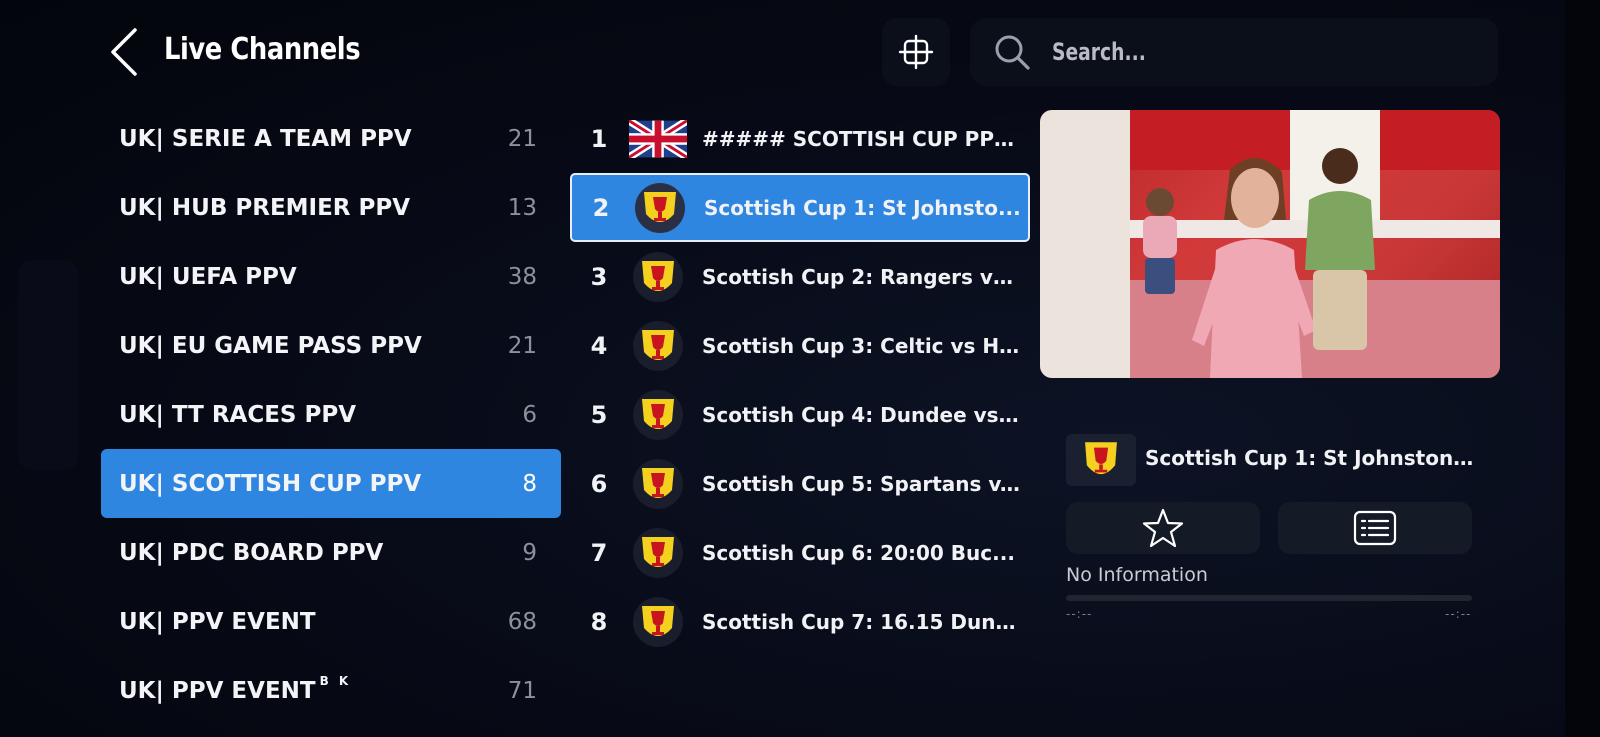  I want to click on favorite-button, so click(1163, 528).